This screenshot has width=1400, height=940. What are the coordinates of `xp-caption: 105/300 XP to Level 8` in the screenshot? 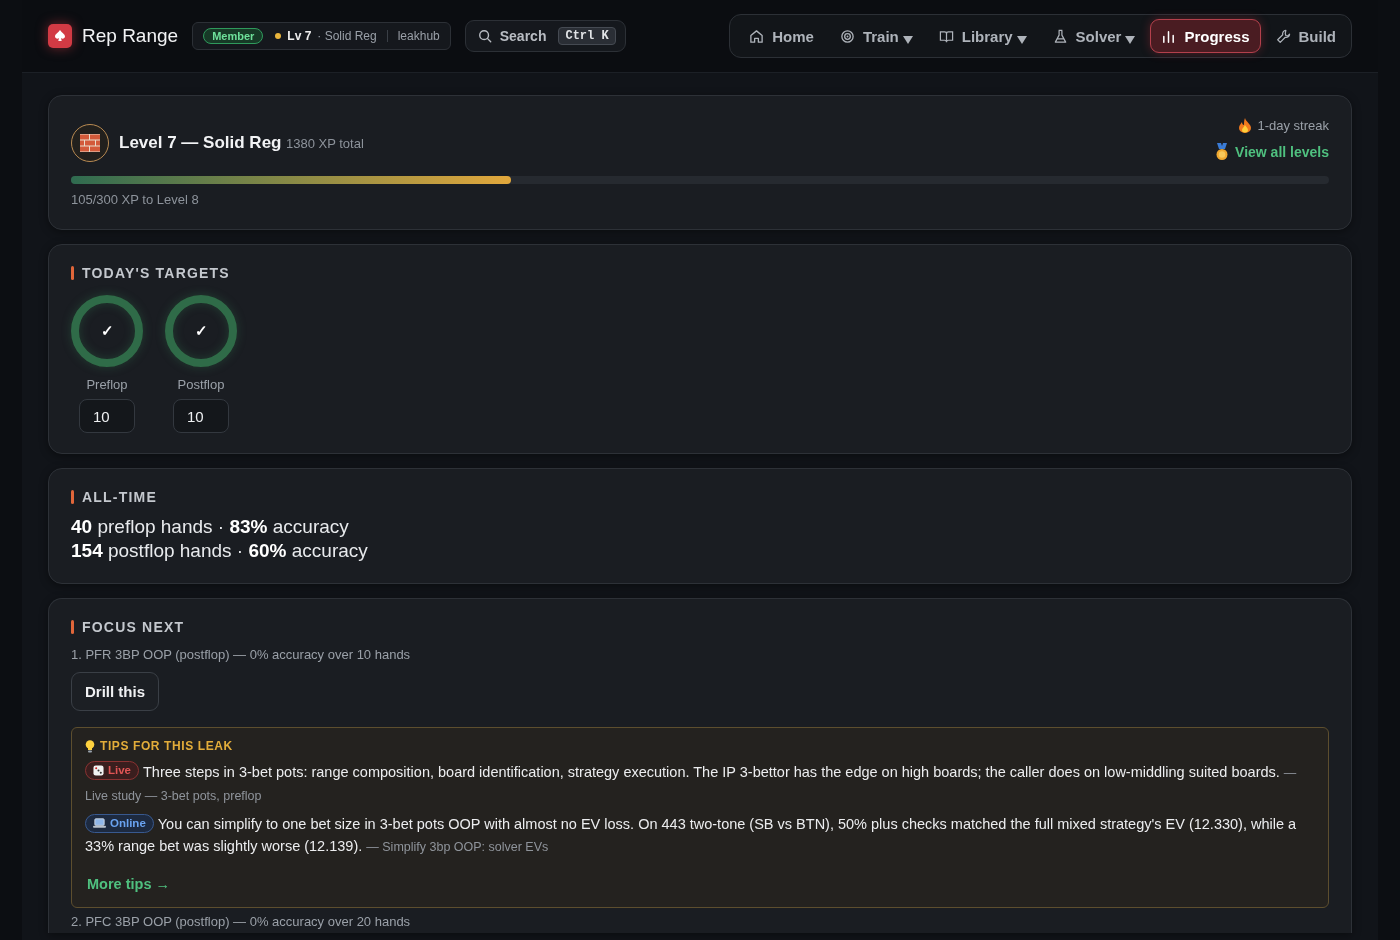 It's located at (135, 199).